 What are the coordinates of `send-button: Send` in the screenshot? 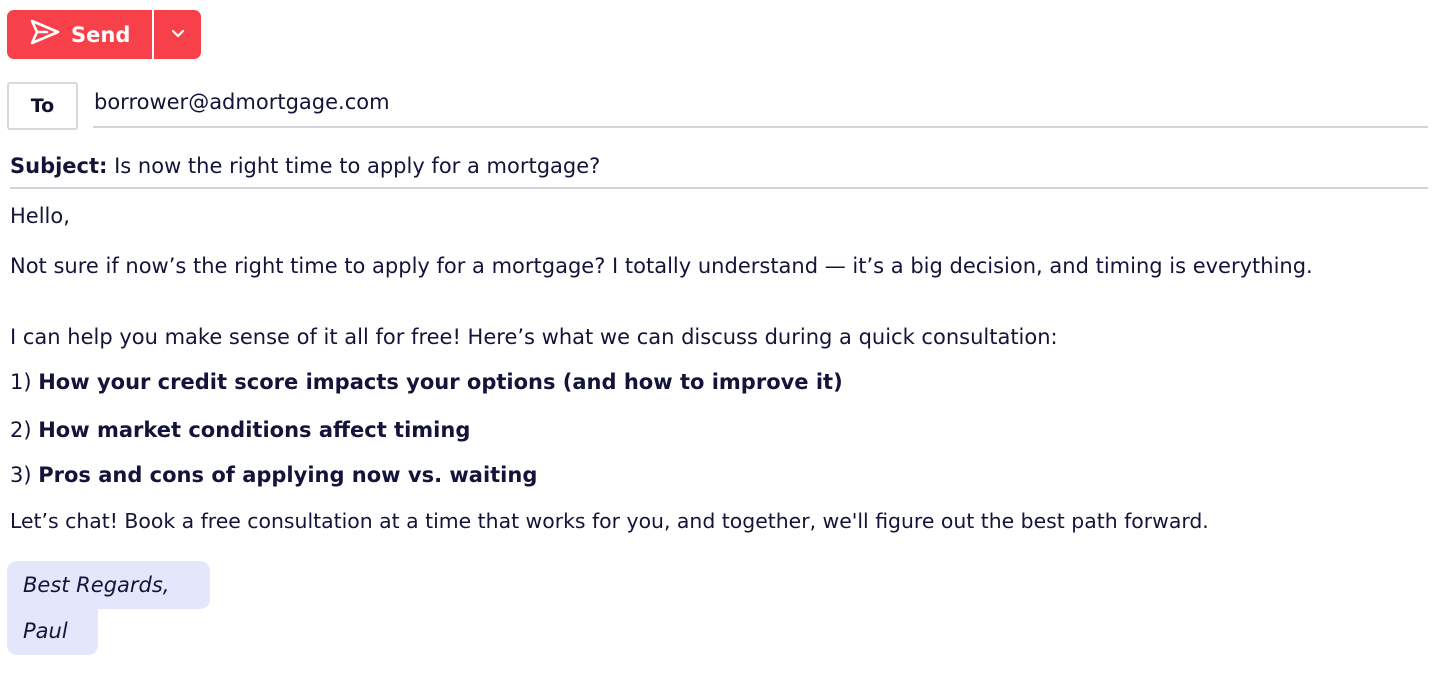 It's located at (79, 34).